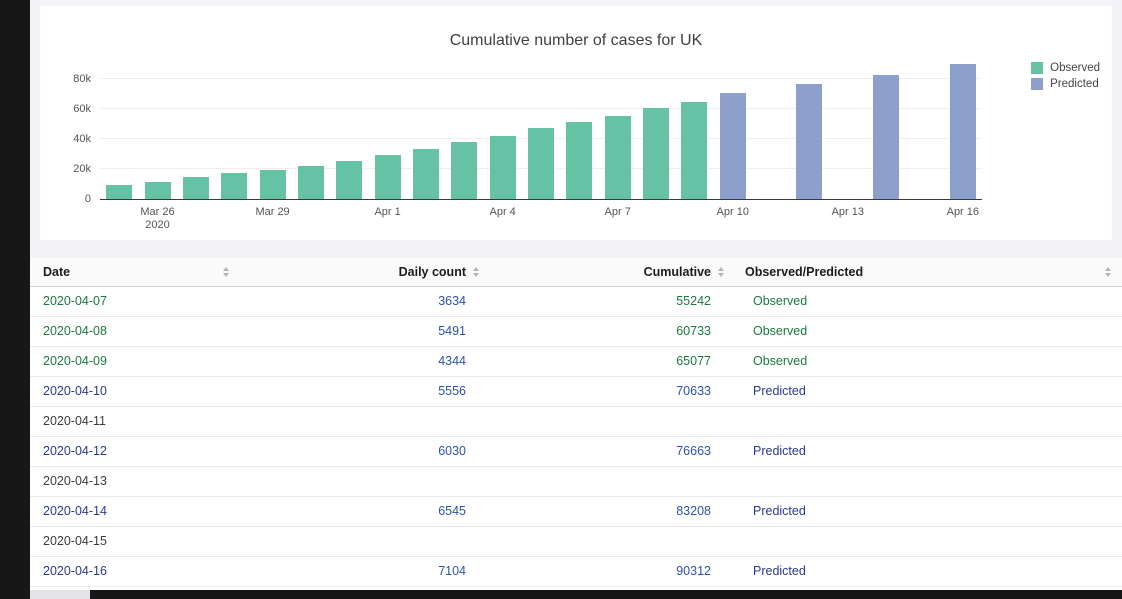 This screenshot has width=1122, height=599. I want to click on gridline, so click(541, 109).